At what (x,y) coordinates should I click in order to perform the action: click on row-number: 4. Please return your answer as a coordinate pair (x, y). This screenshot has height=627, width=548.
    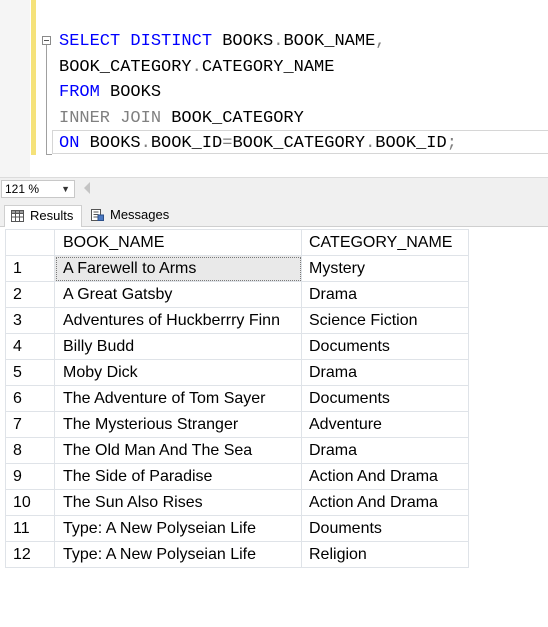
    Looking at the image, I should click on (30, 346).